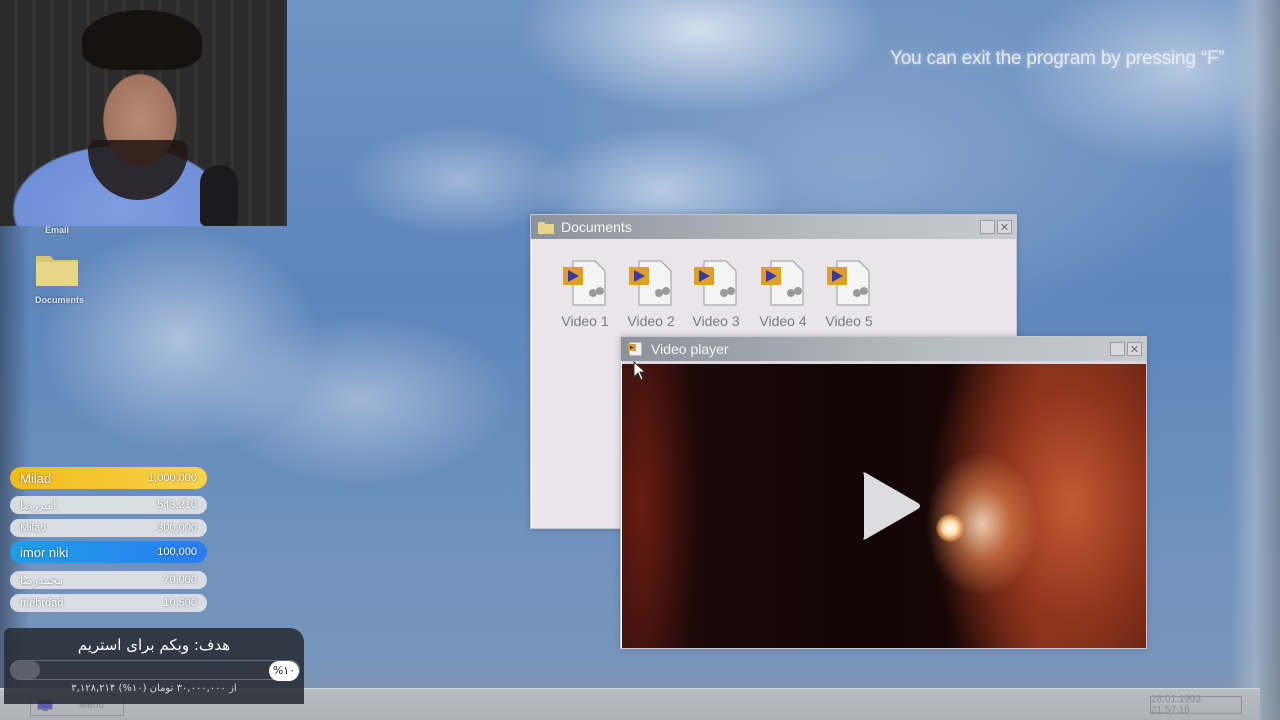  What do you see at coordinates (773, 227) in the screenshot?
I see `documents-titlebar: Documents ✕` at bounding box center [773, 227].